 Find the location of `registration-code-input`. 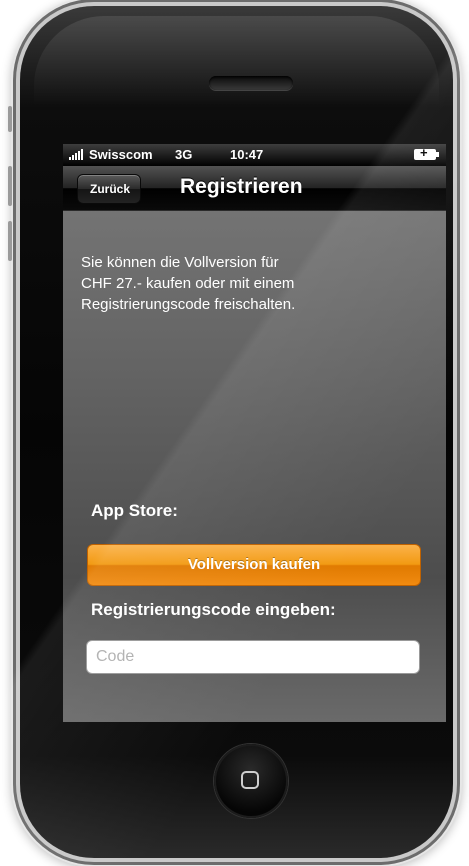

registration-code-input is located at coordinates (253, 657).